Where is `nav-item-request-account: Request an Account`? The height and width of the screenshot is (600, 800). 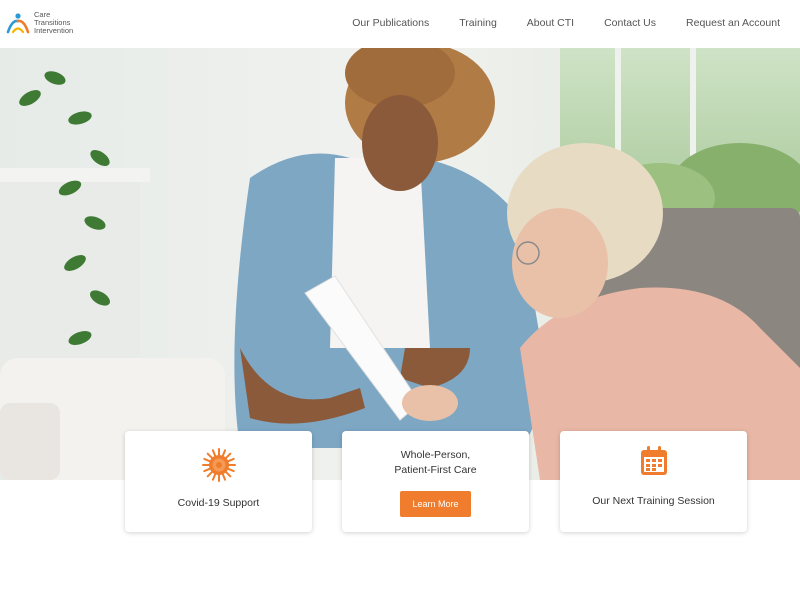
nav-item-request-account: Request an Account is located at coordinates (733, 23).